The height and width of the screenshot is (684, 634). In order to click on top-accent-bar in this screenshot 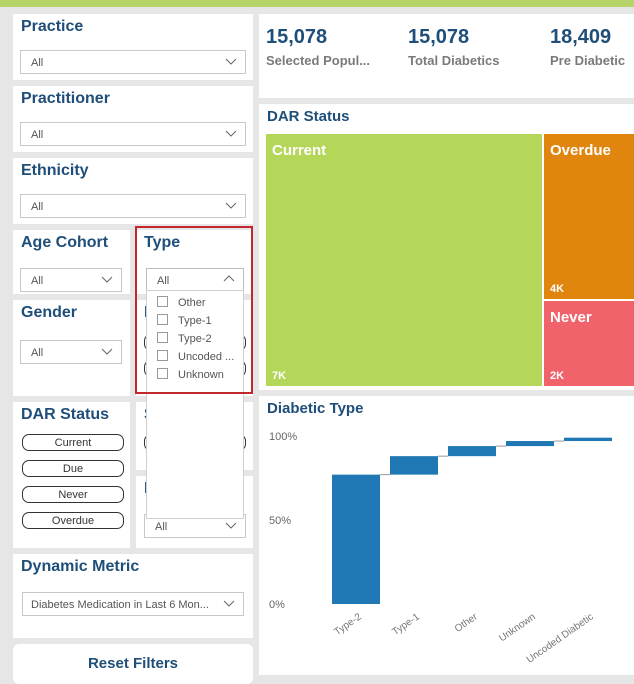, I will do `click(317, 3)`.